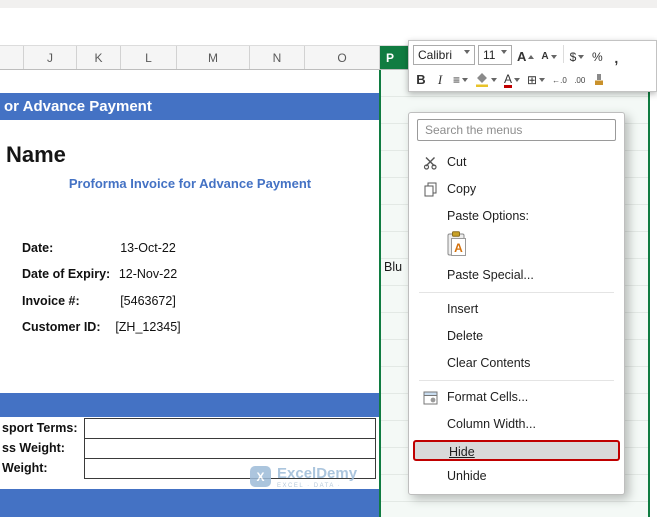 Image resolution: width=657 pixels, height=517 pixels. Describe the element at coordinates (559, 78) in the screenshot. I see `increase-decimal-button: ←.0` at that location.